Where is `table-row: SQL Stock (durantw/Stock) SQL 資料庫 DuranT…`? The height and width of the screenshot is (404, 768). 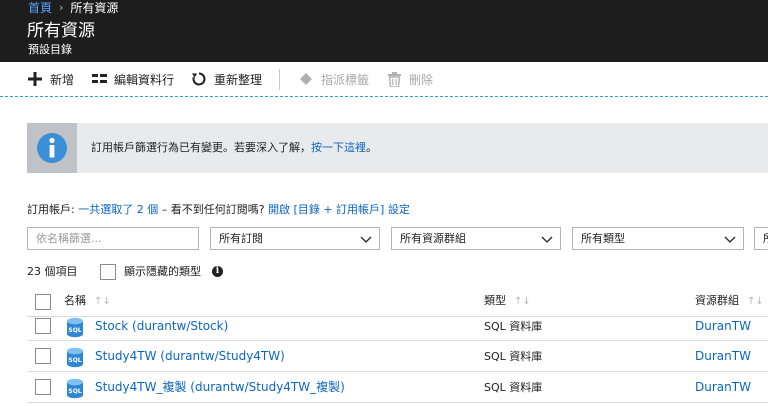
table-row: SQL Stock (durantw/Stock) SQL 資料庫 DuranT… is located at coordinates (397, 325).